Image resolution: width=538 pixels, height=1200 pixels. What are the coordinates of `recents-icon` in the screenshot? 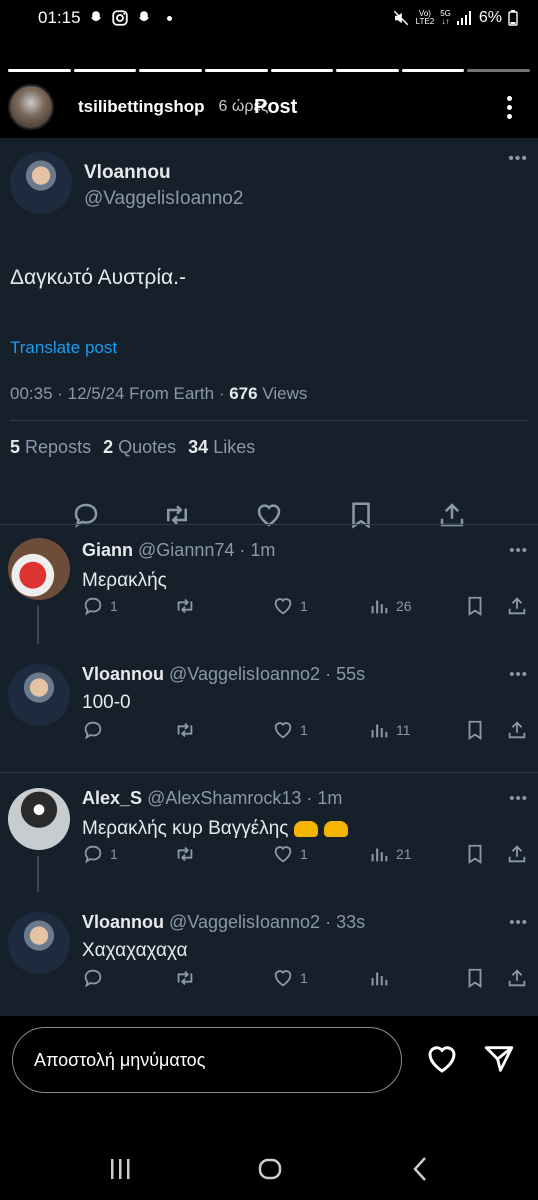 It's located at (120, 1169).